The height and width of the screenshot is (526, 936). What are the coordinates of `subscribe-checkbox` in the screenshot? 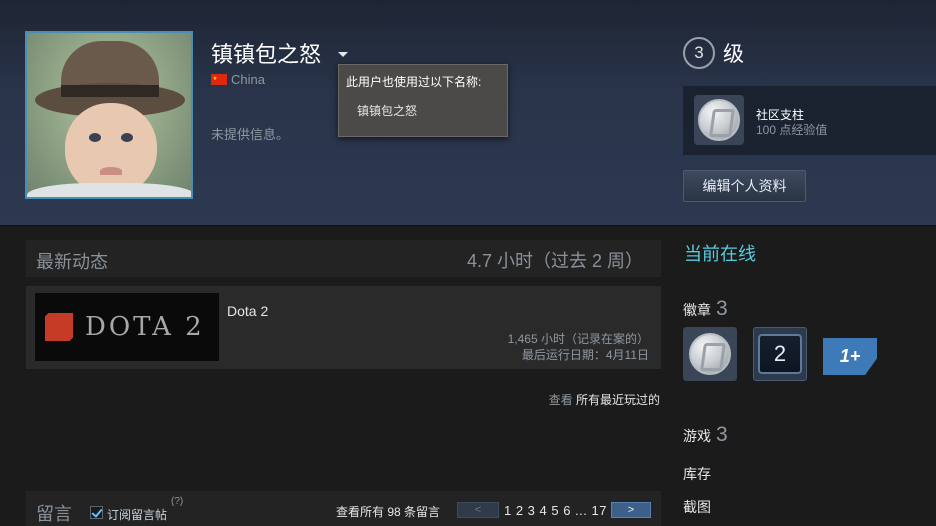 It's located at (96, 512).